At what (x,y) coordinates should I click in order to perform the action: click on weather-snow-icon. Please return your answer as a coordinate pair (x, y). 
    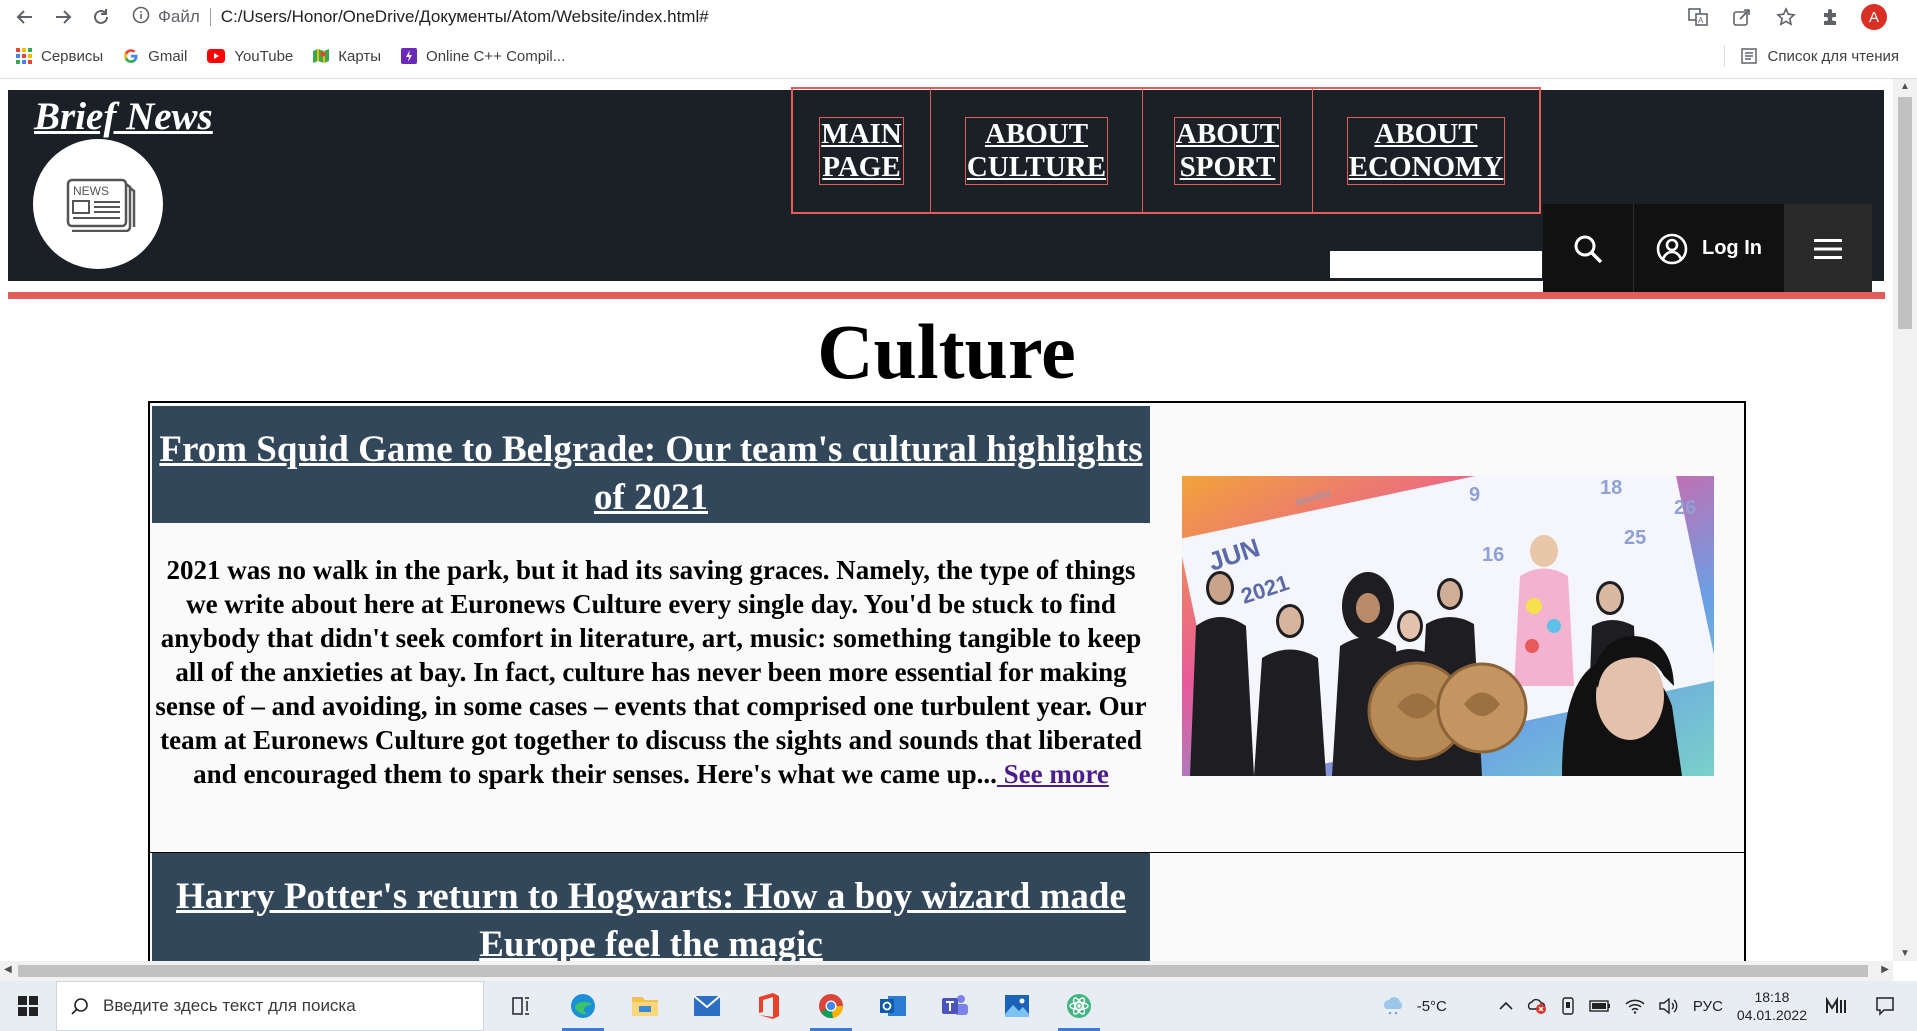
    Looking at the image, I should click on (1392, 1006).